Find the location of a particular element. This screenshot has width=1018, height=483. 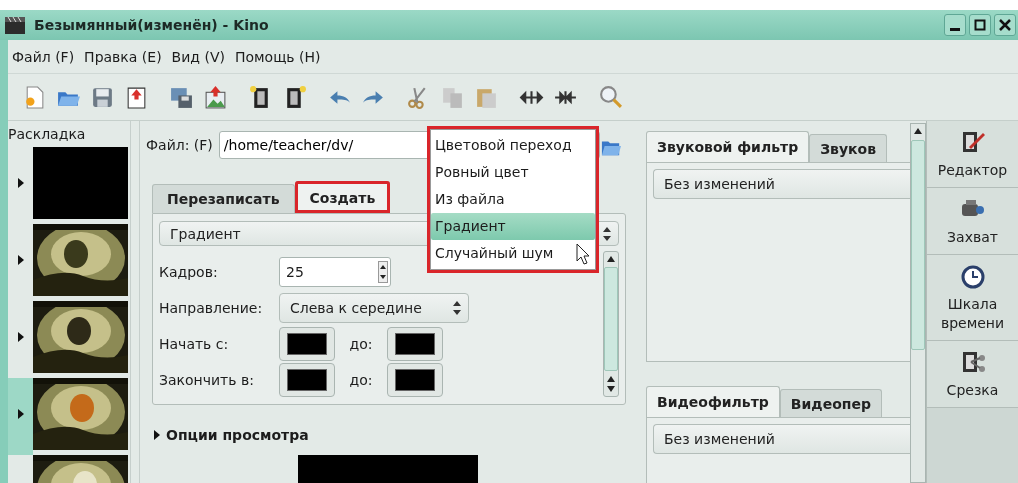

menu-option: Цветовой переход is located at coordinates (513, 145).